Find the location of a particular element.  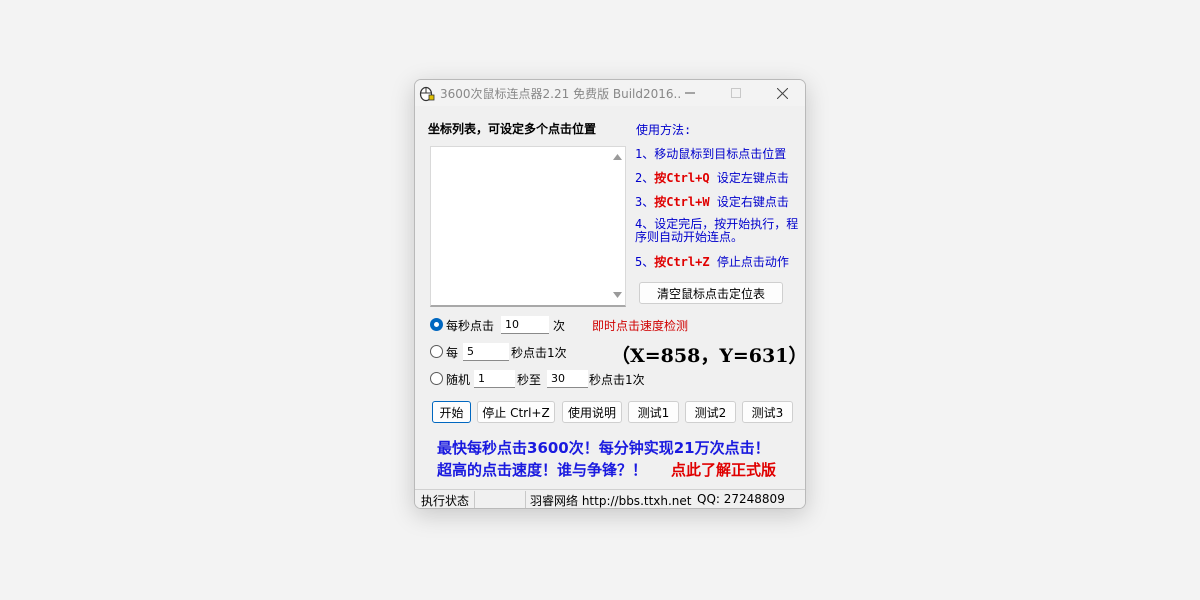

start-button: 开始 is located at coordinates (451, 412).